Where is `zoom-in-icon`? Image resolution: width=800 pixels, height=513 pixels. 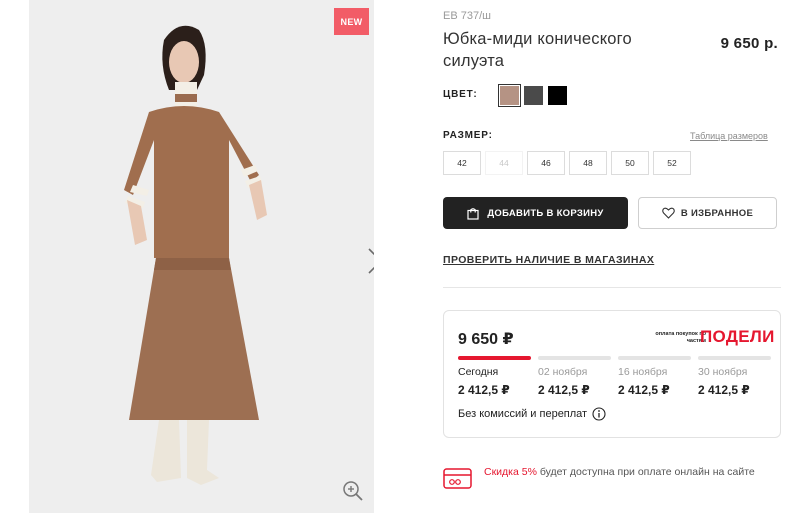 zoom-in-icon is located at coordinates (353, 491).